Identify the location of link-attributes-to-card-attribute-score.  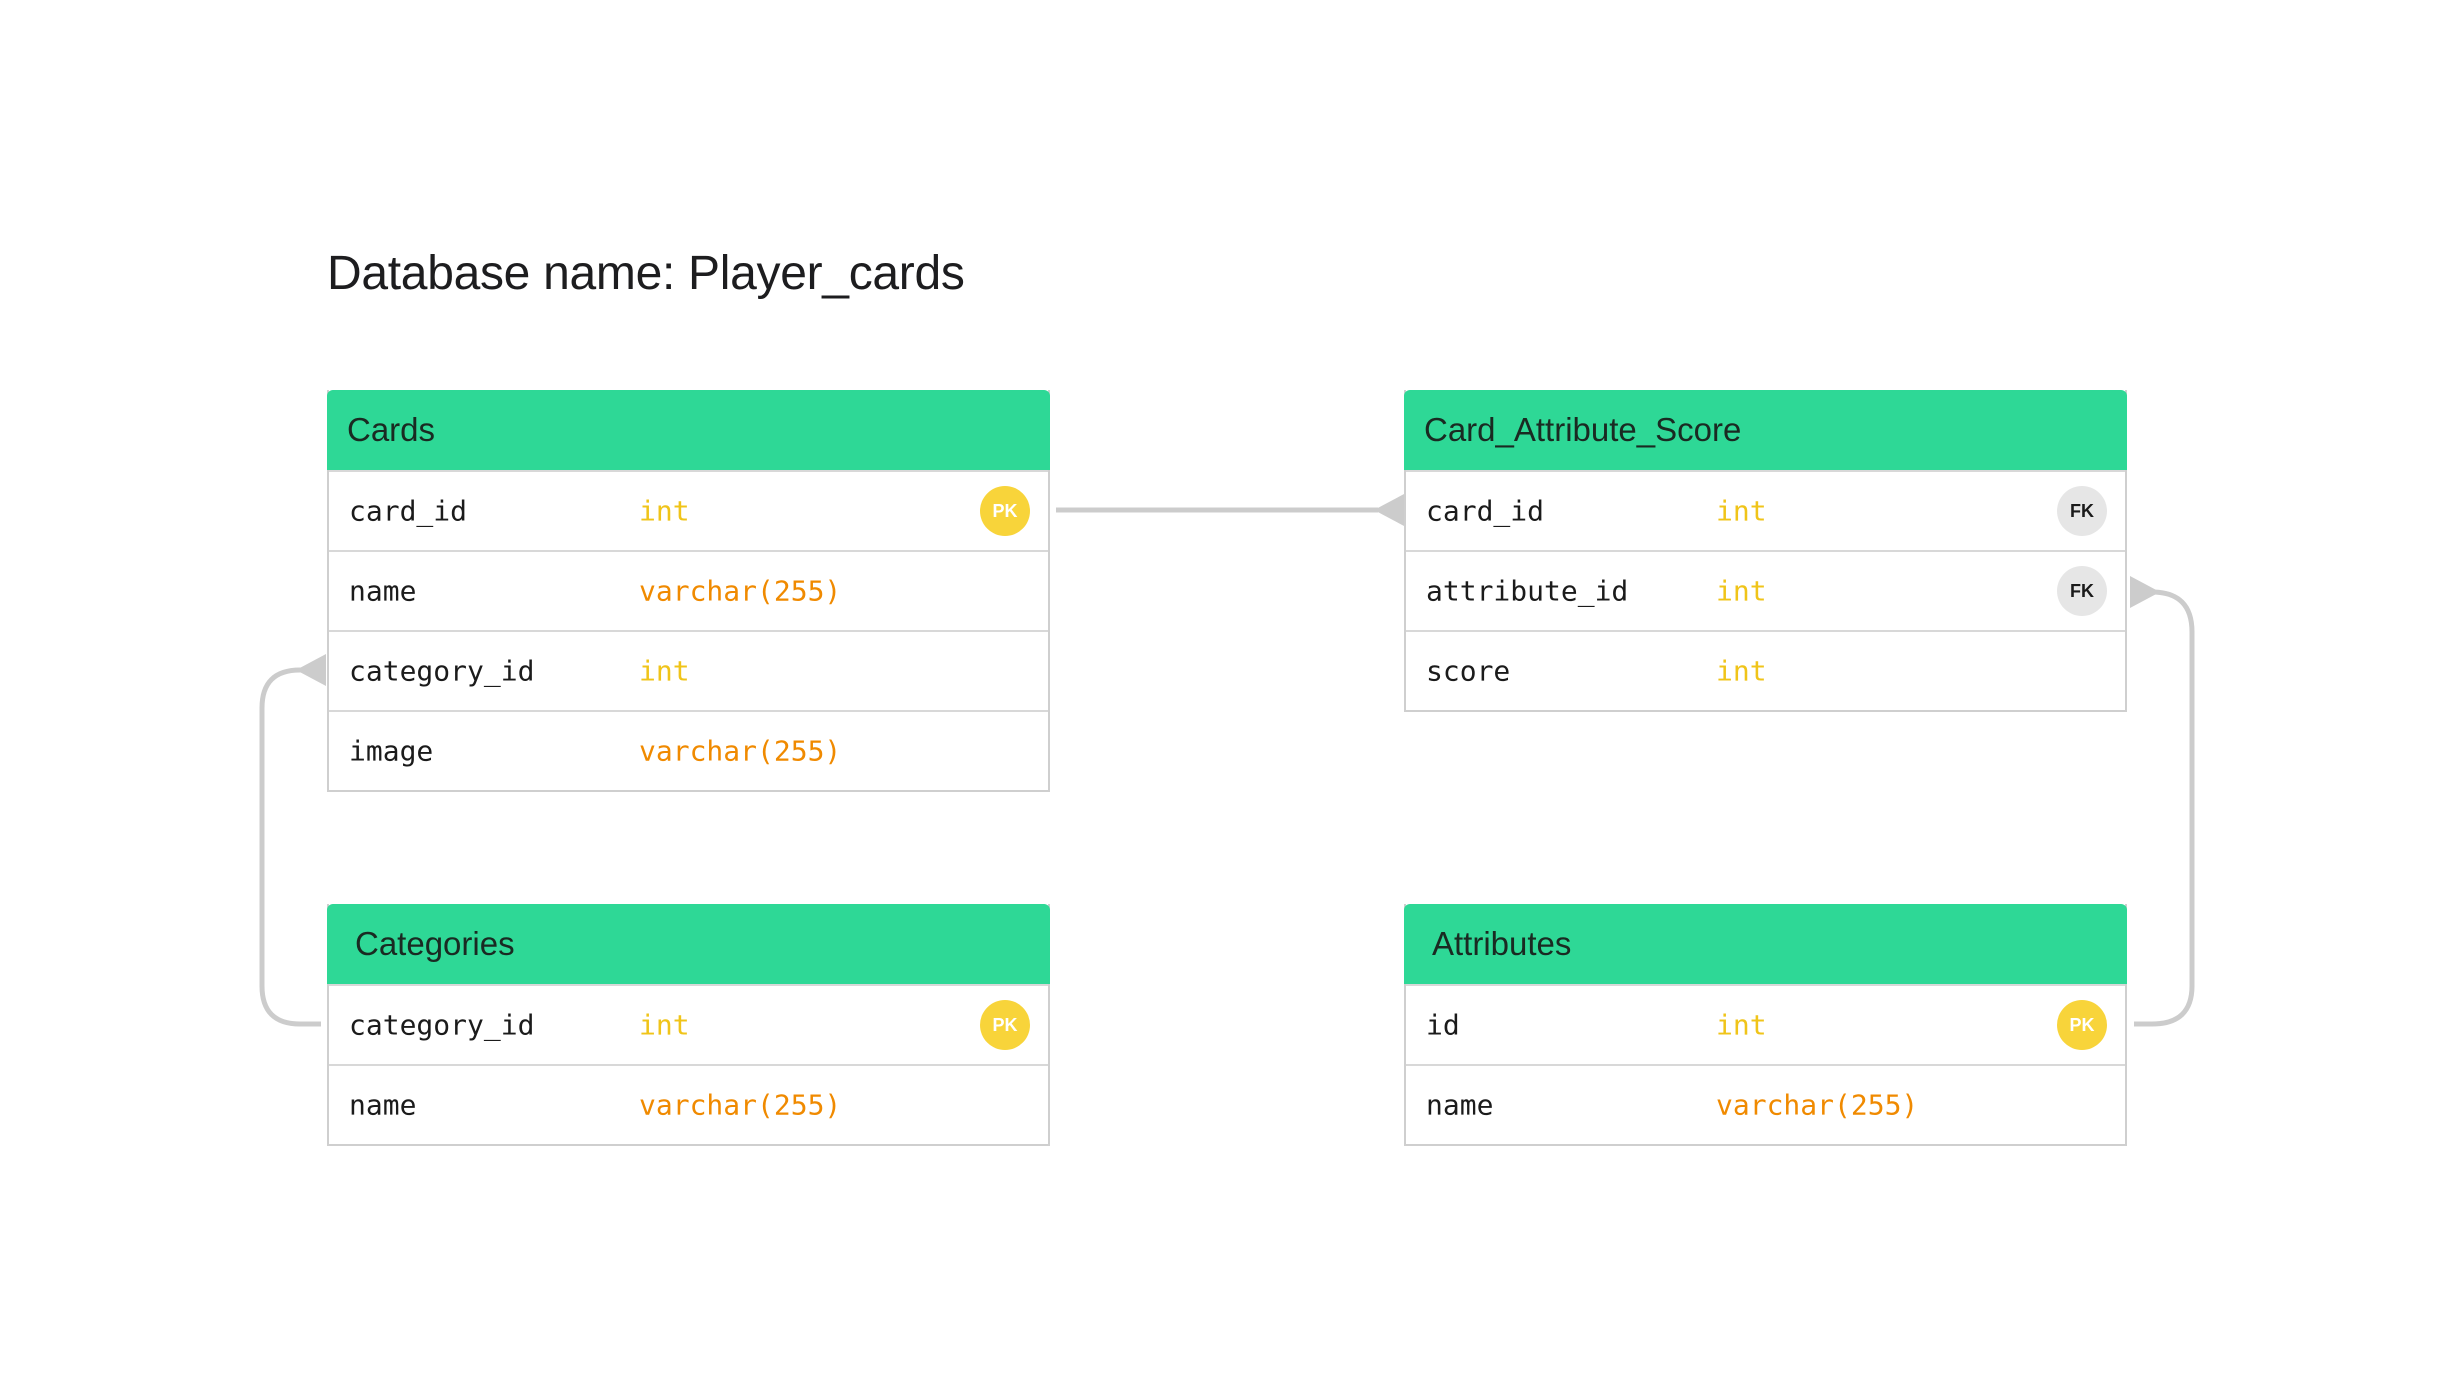
(2164, 808).